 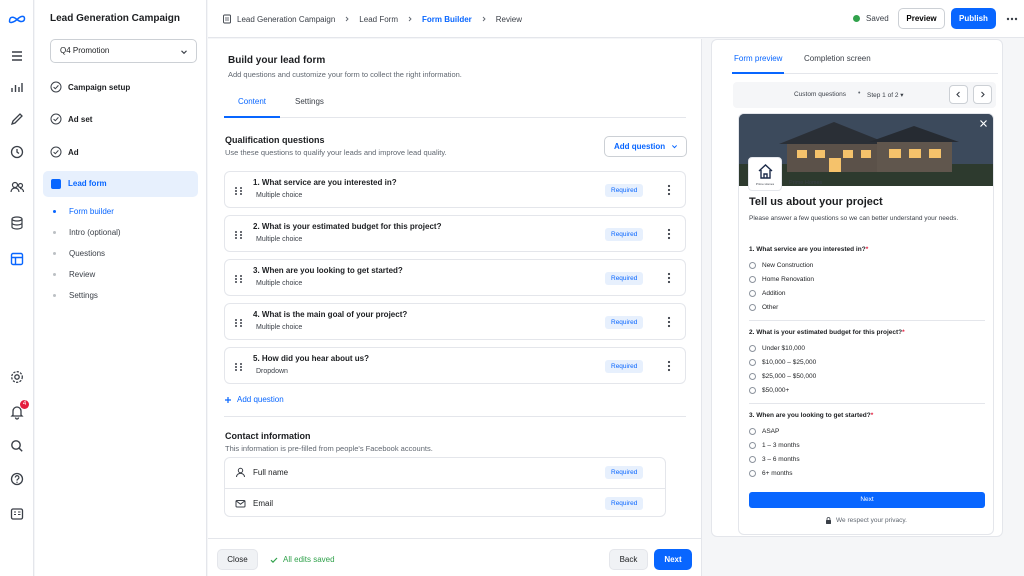 What do you see at coordinates (17, 259) in the screenshot?
I see `forms-icon` at bounding box center [17, 259].